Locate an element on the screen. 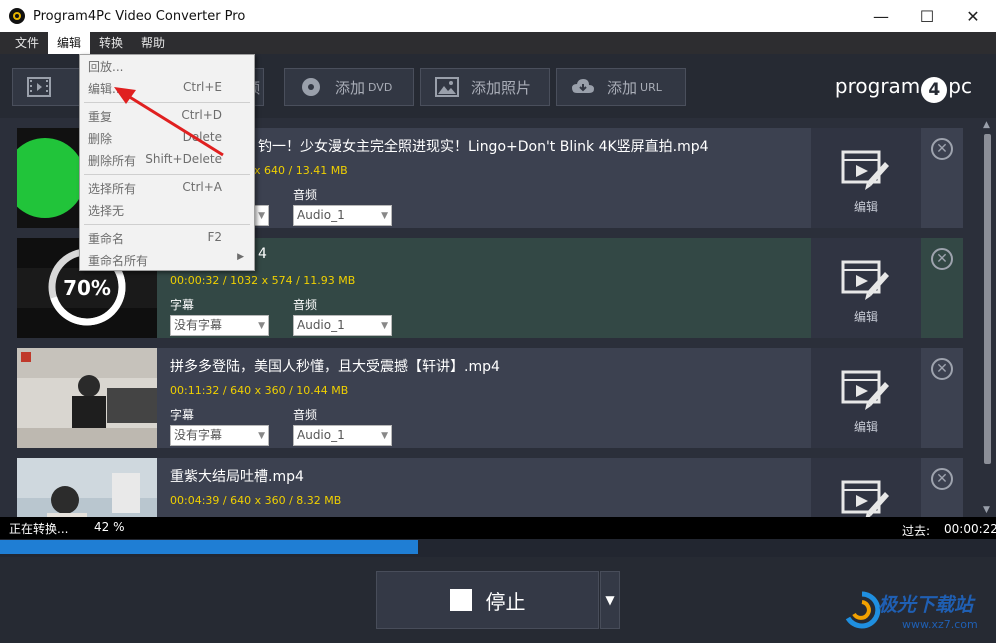 This screenshot has height=643, width=996. menu-convert: 转换 is located at coordinates (111, 43).